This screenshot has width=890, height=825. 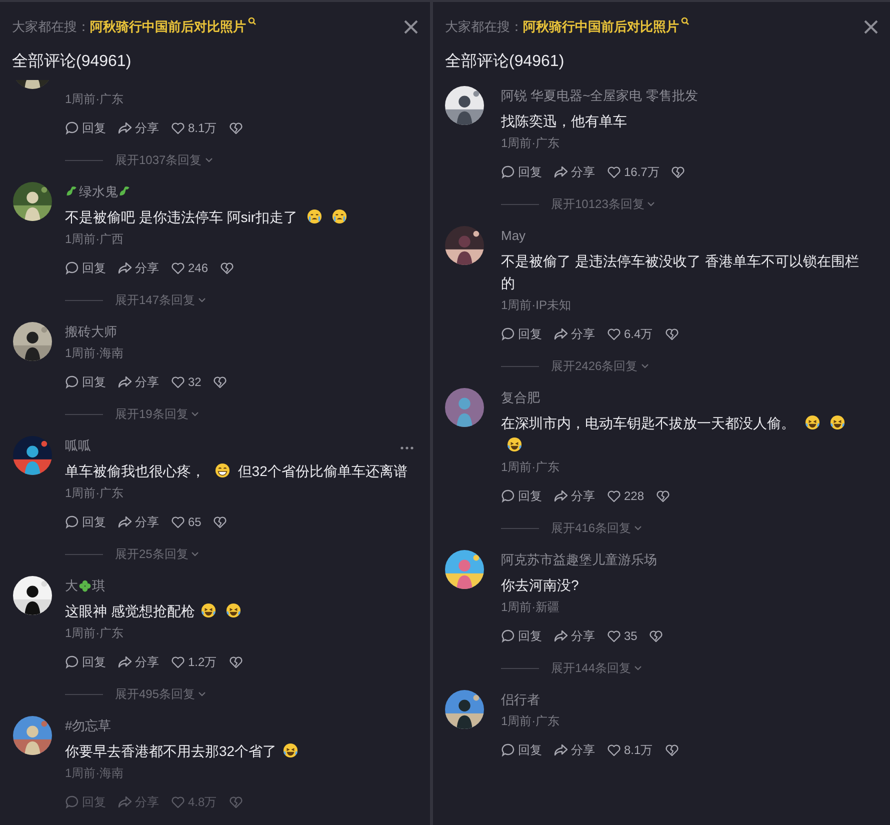 I want to click on like-button: 6.4万, so click(x=630, y=334).